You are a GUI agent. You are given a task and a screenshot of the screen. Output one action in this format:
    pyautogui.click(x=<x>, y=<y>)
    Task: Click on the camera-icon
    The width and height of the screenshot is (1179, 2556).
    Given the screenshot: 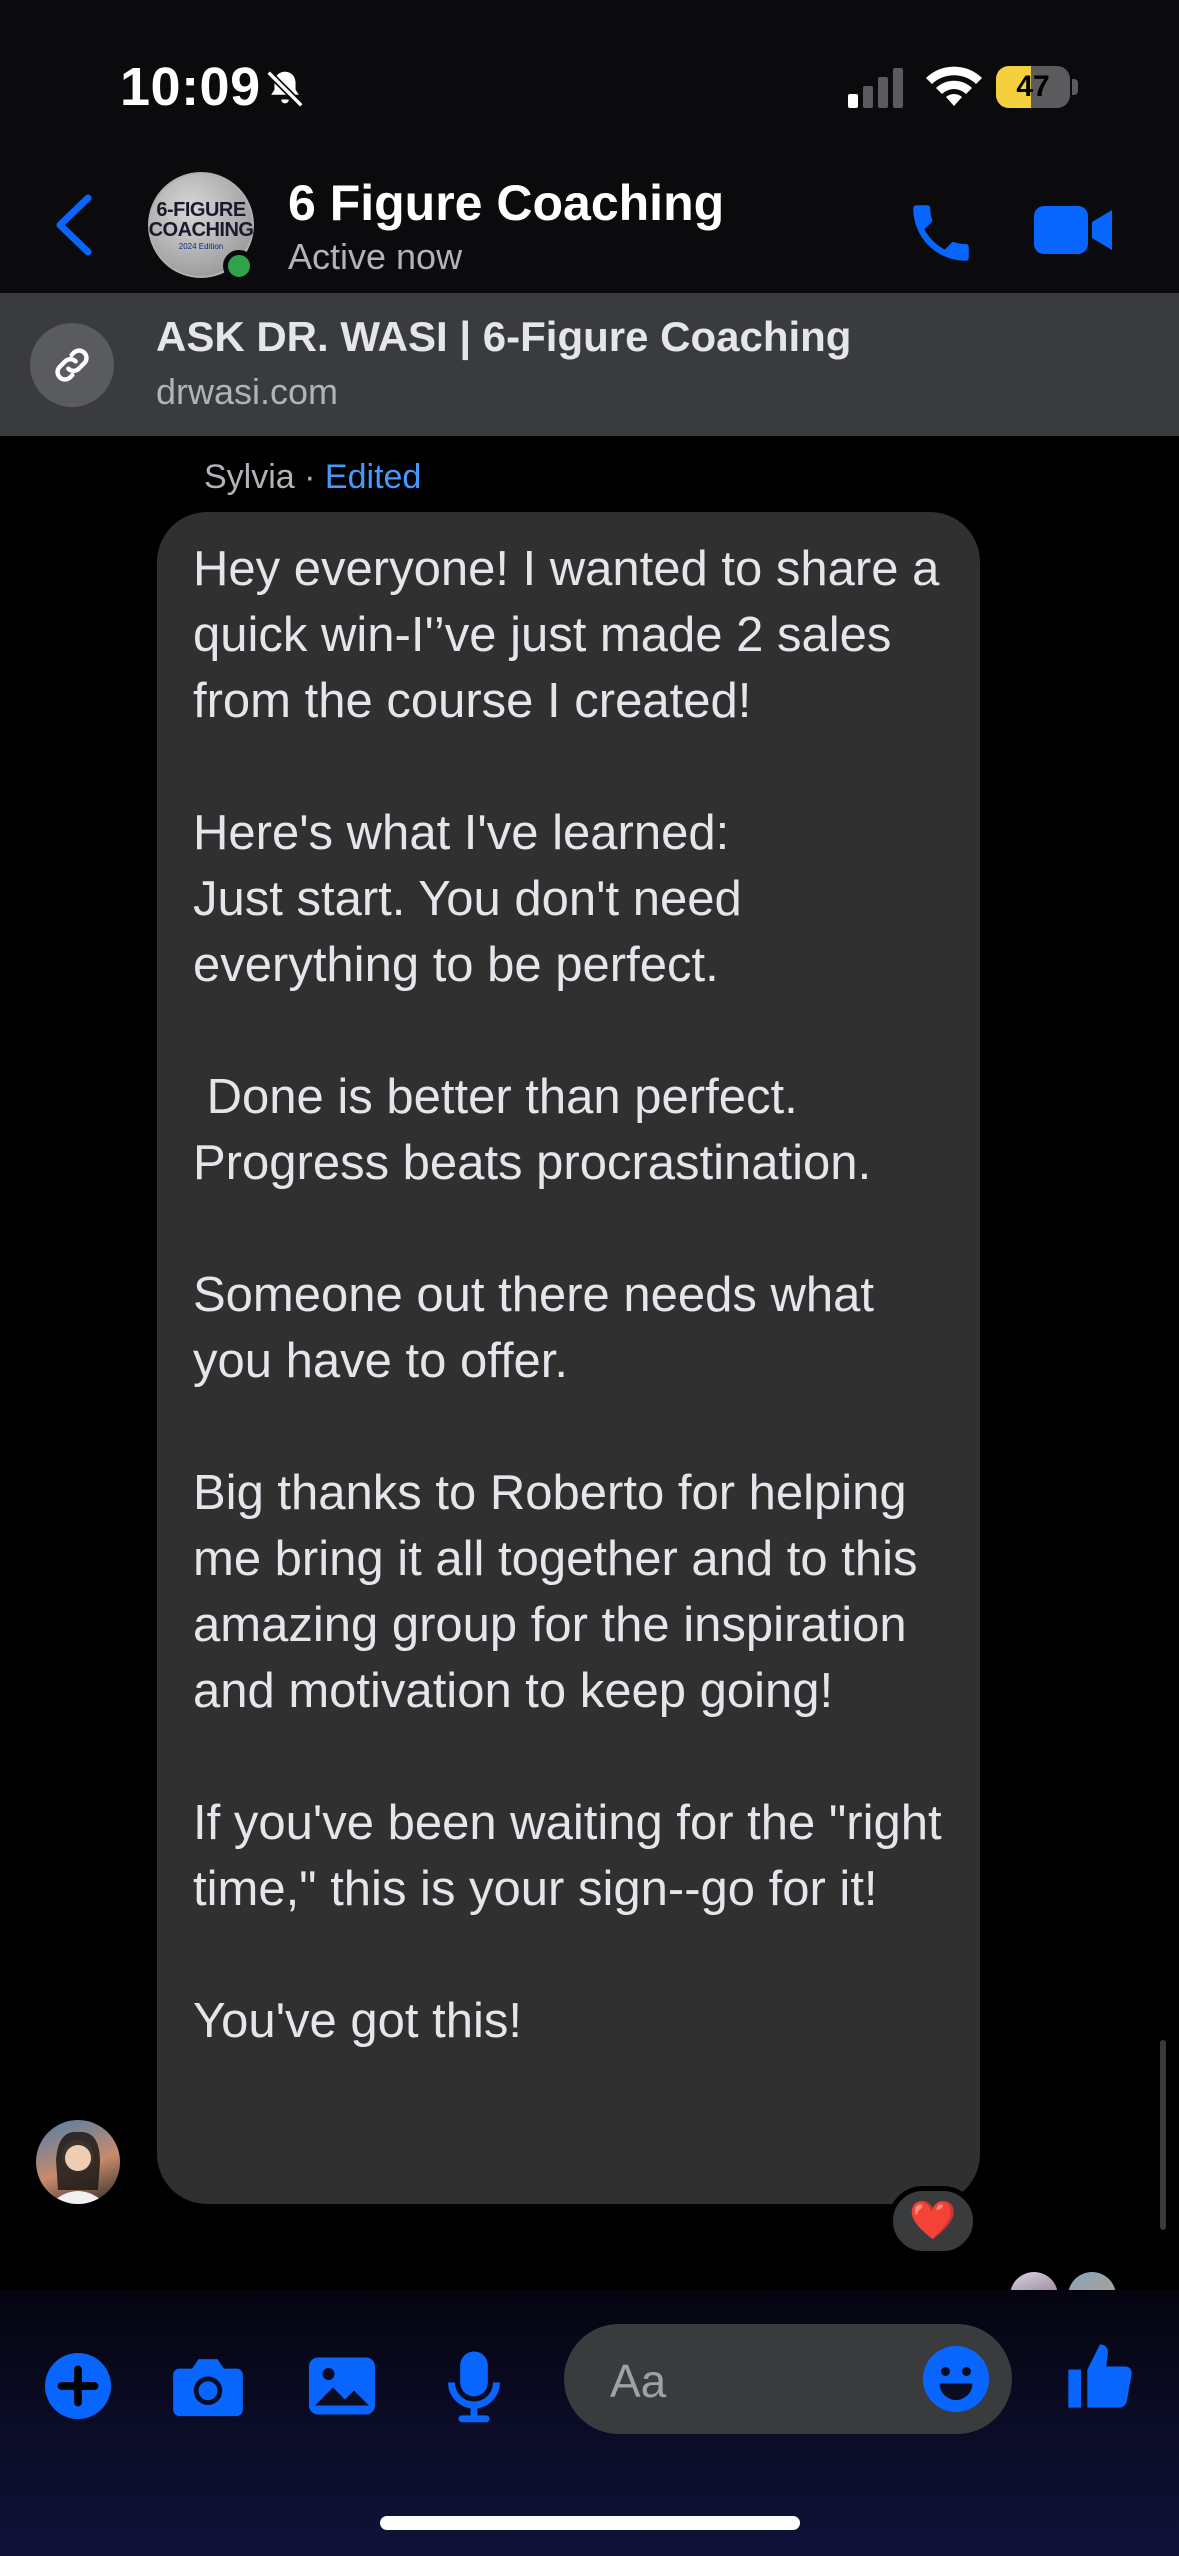 What is the action you would take?
    pyautogui.click(x=208, y=2386)
    